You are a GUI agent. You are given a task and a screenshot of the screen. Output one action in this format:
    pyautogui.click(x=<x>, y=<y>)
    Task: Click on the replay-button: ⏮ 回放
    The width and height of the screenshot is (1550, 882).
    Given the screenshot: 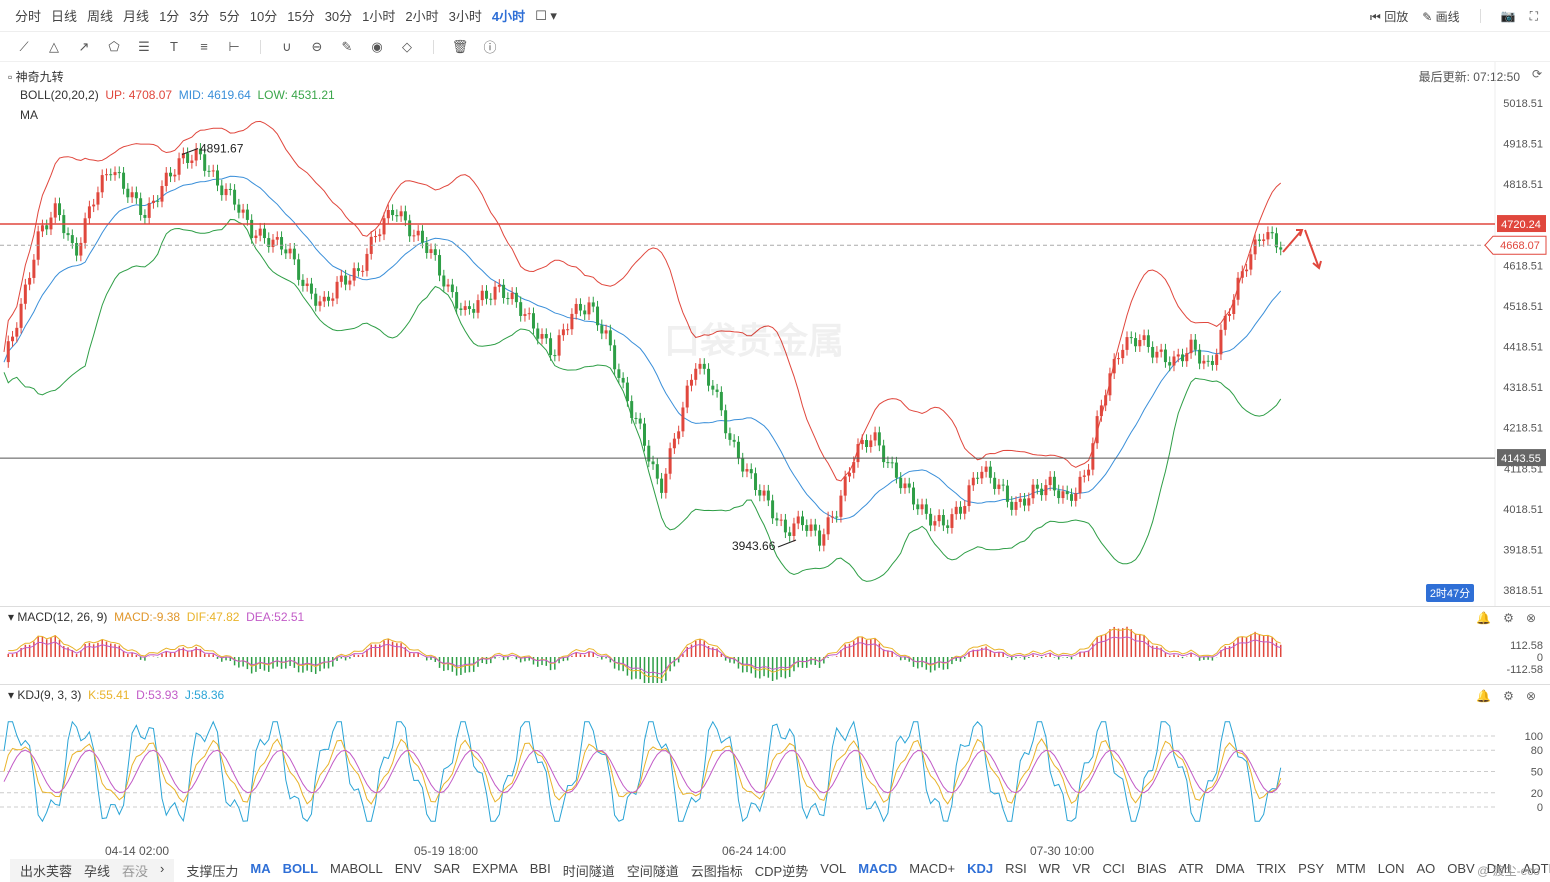 What is the action you would take?
    pyautogui.click(x=1389, y=16)
    